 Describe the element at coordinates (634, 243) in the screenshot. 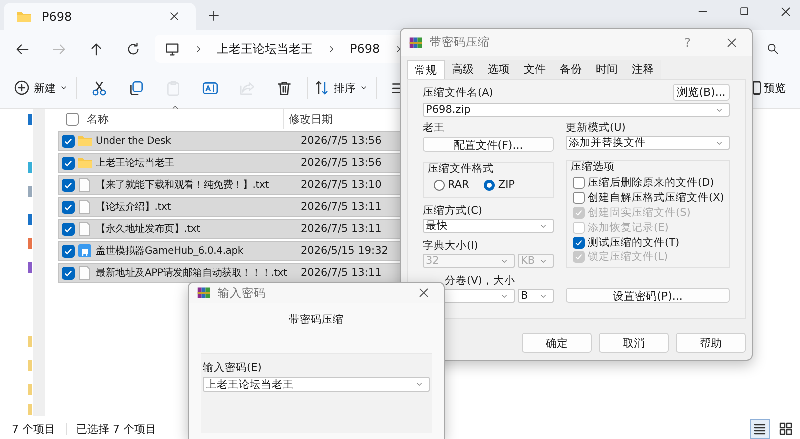

I see `checkbox-label: 测试压缩的文件(T)` at that location.